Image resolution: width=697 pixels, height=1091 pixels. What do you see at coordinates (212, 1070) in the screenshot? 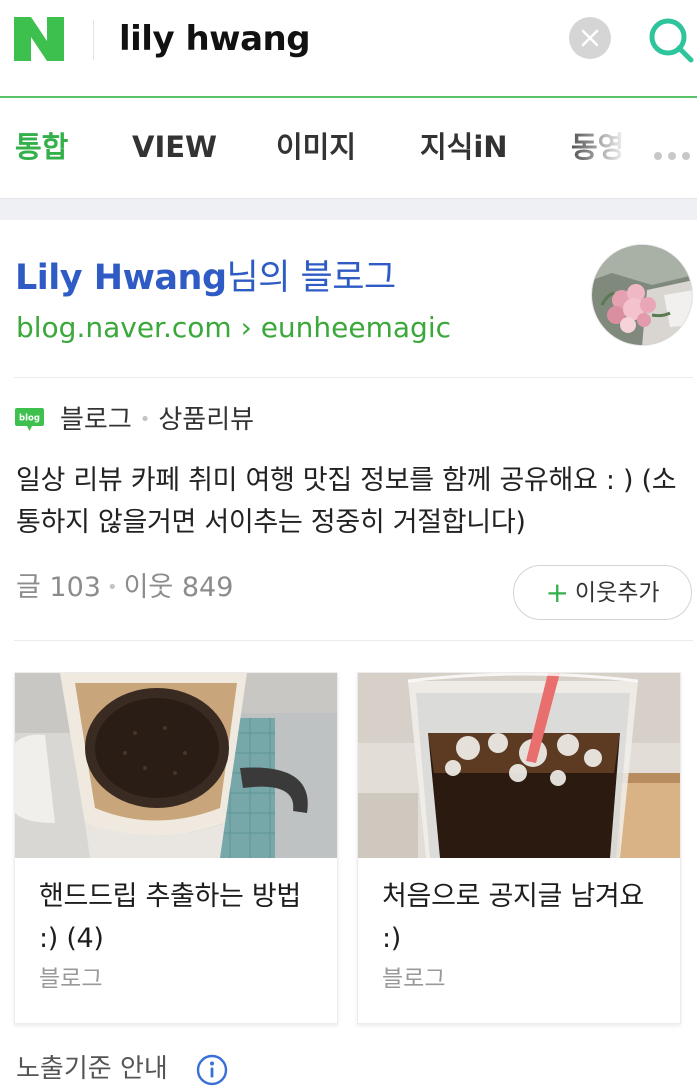
I see `info-icon` at bounding box center [212, 1070].